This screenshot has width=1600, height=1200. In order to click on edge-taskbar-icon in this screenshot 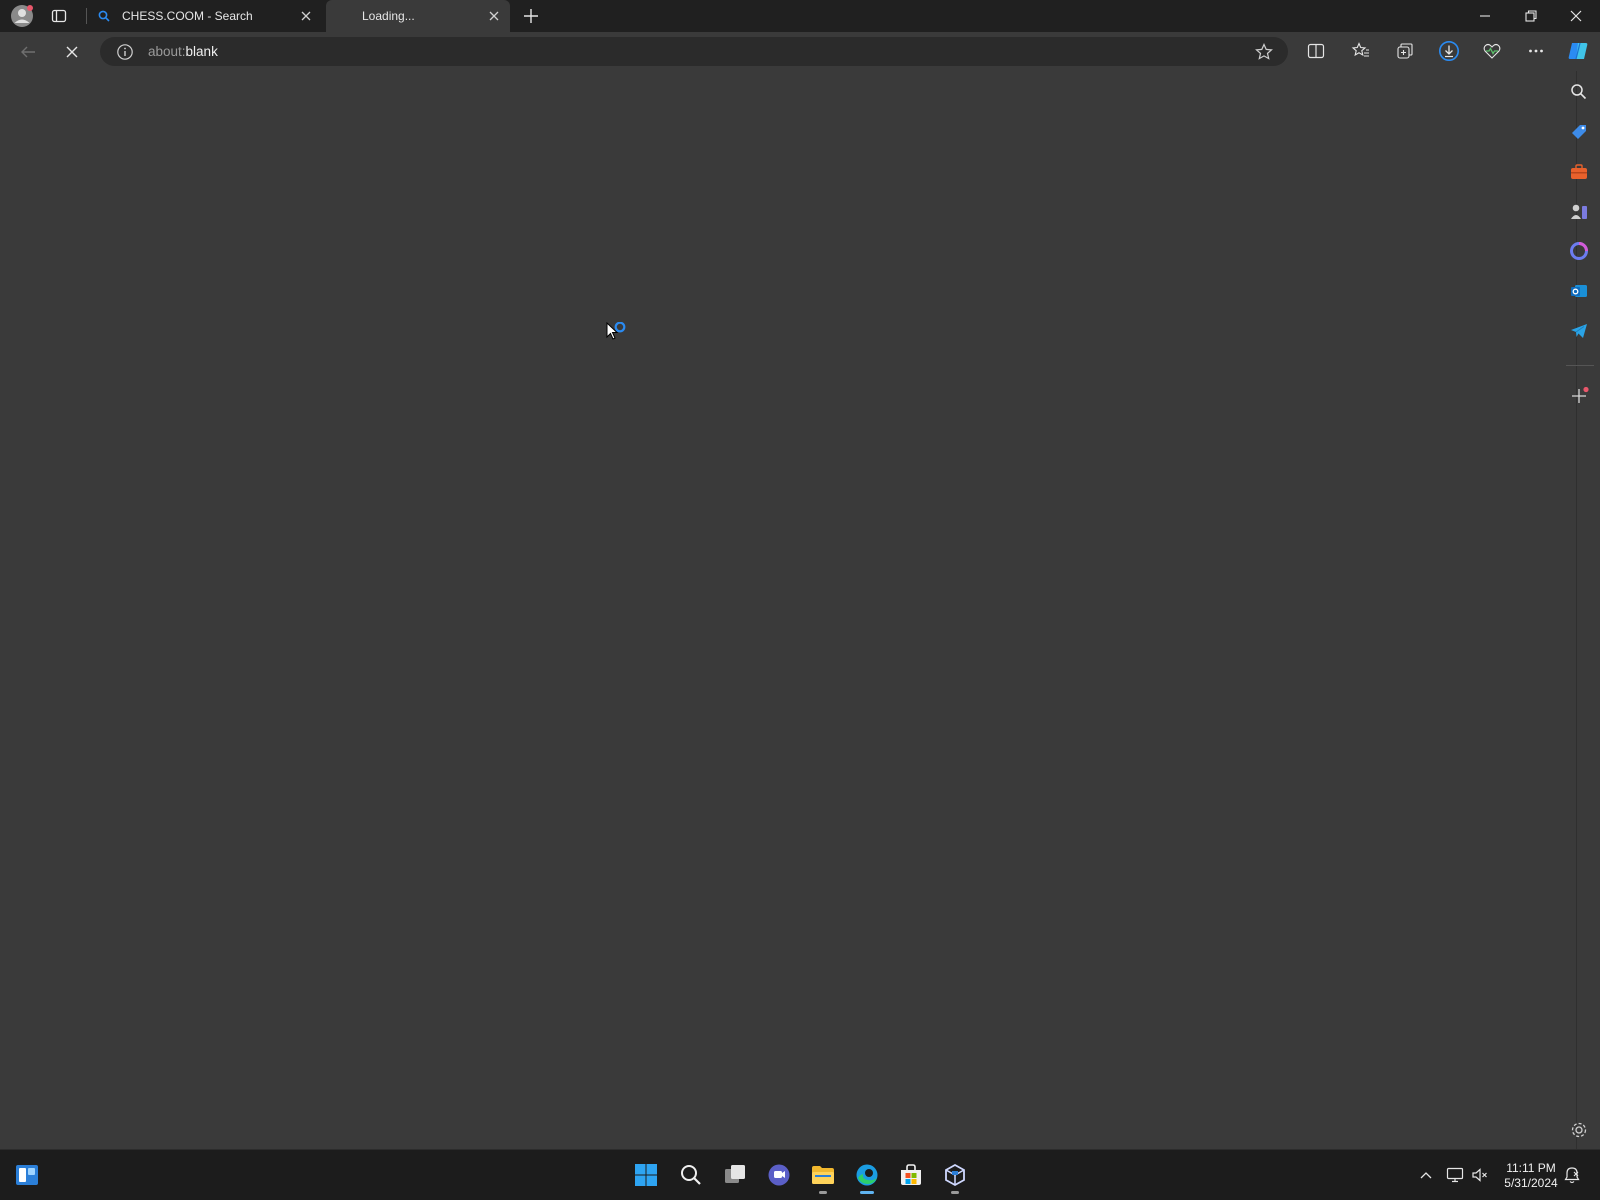, I will do `click(867, 1175)`.